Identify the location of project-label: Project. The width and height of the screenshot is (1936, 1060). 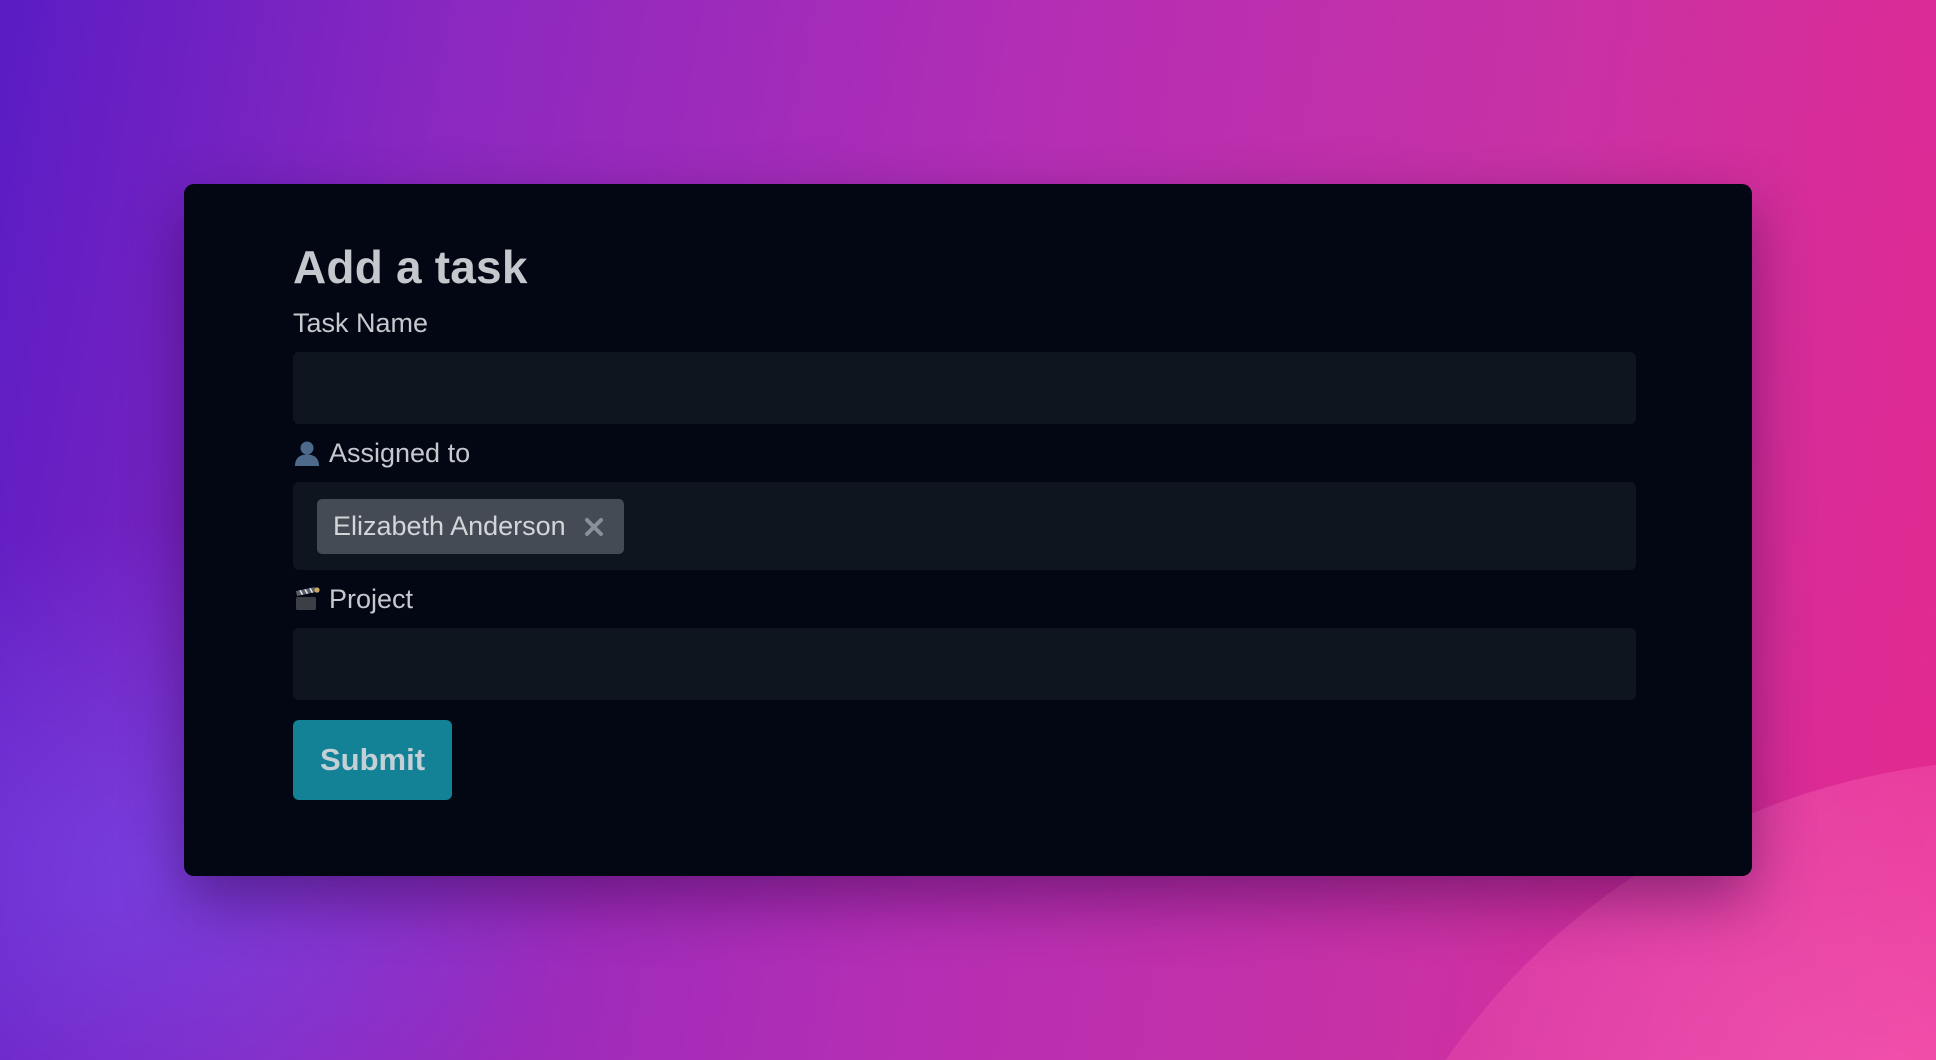
(964, 599).